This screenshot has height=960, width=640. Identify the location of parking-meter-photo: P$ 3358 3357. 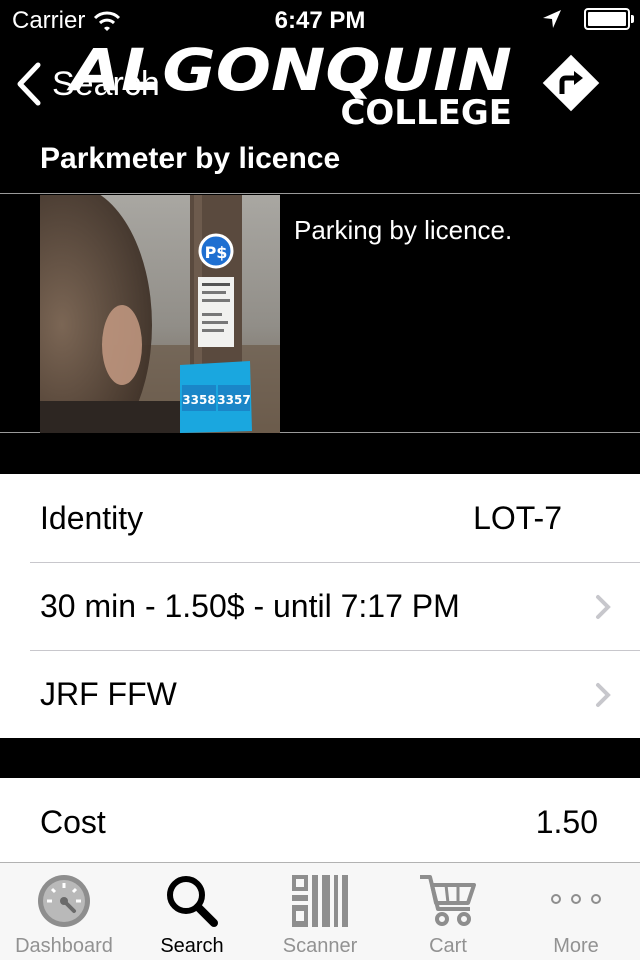
(160, 314).